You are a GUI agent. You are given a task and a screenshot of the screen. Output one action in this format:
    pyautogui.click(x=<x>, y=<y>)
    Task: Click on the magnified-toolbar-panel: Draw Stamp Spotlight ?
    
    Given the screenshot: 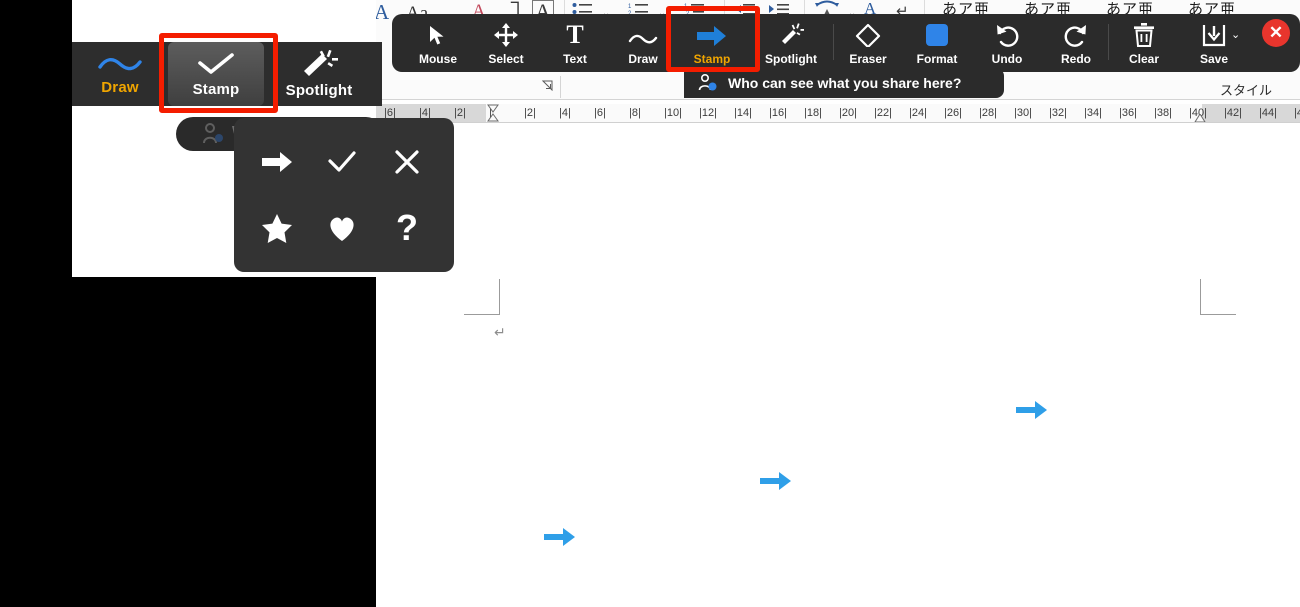 What is the action you would take?
    pyautogui.click(x=263, y=138)
    